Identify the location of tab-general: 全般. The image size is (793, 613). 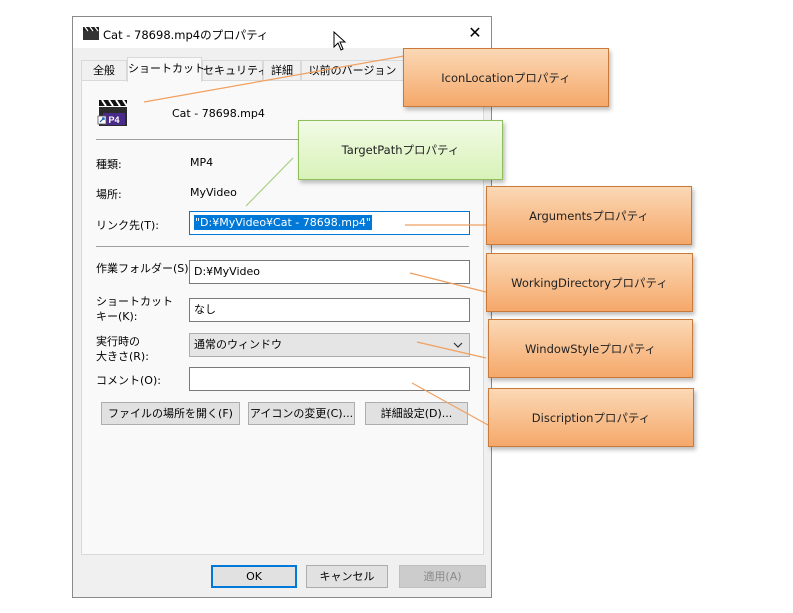
(104, 70).